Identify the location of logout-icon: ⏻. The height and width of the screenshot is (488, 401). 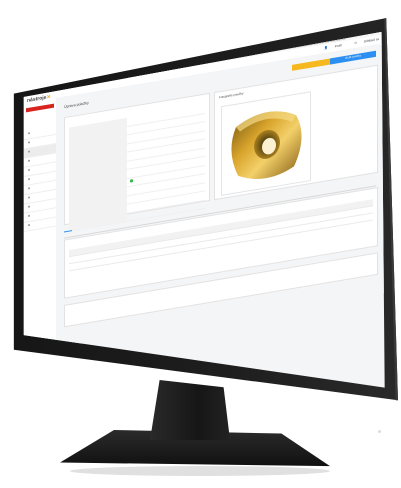
(356, 43).